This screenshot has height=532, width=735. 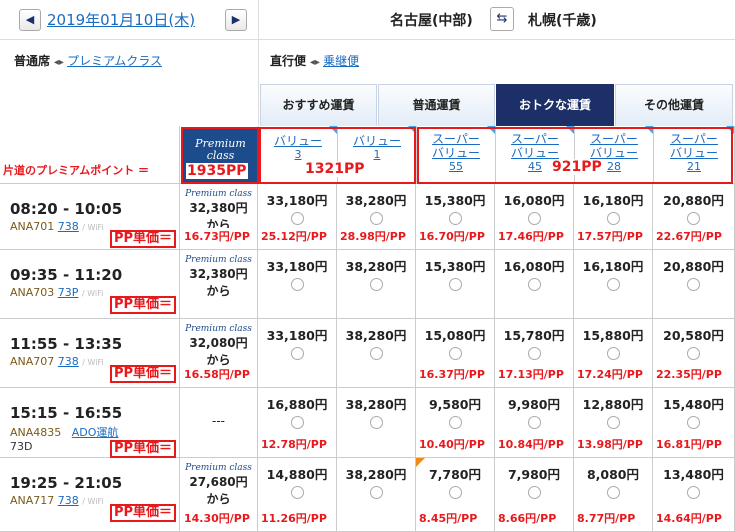 What do you see at coordinates (376, 266) in the screenshot?
I see `fare-price: 38,280円` at bounding box center [376, 266].